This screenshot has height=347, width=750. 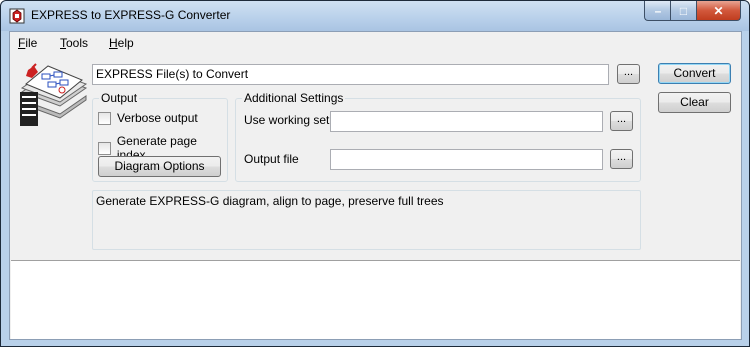 What do you see at coordinates (157, 118) in the screenshot?
I see `verbose-output-label: Verbose output` at bounding box center [157, 118].